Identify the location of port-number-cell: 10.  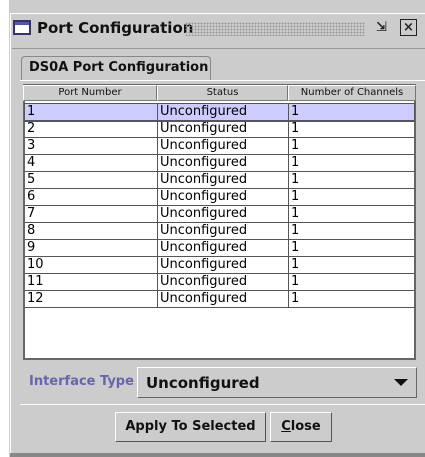
(91, 265).